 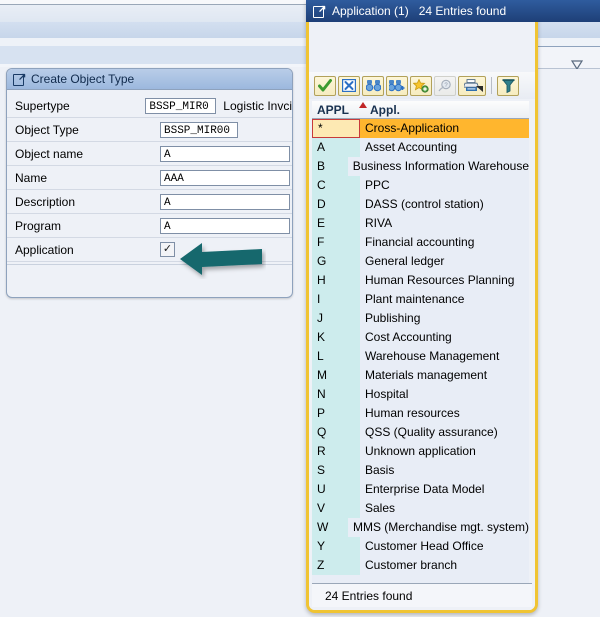 What do you see at coordinates (444, 242) in the screenshot?
I see `row-description-cell: Financial accounting` at bounding box center [444, 242].